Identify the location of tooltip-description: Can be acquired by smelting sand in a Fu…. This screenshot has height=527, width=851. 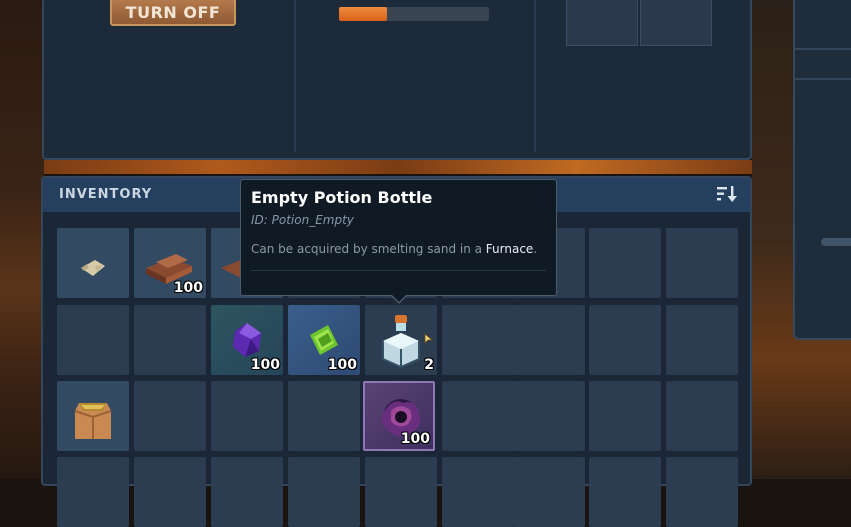
(394, 249).